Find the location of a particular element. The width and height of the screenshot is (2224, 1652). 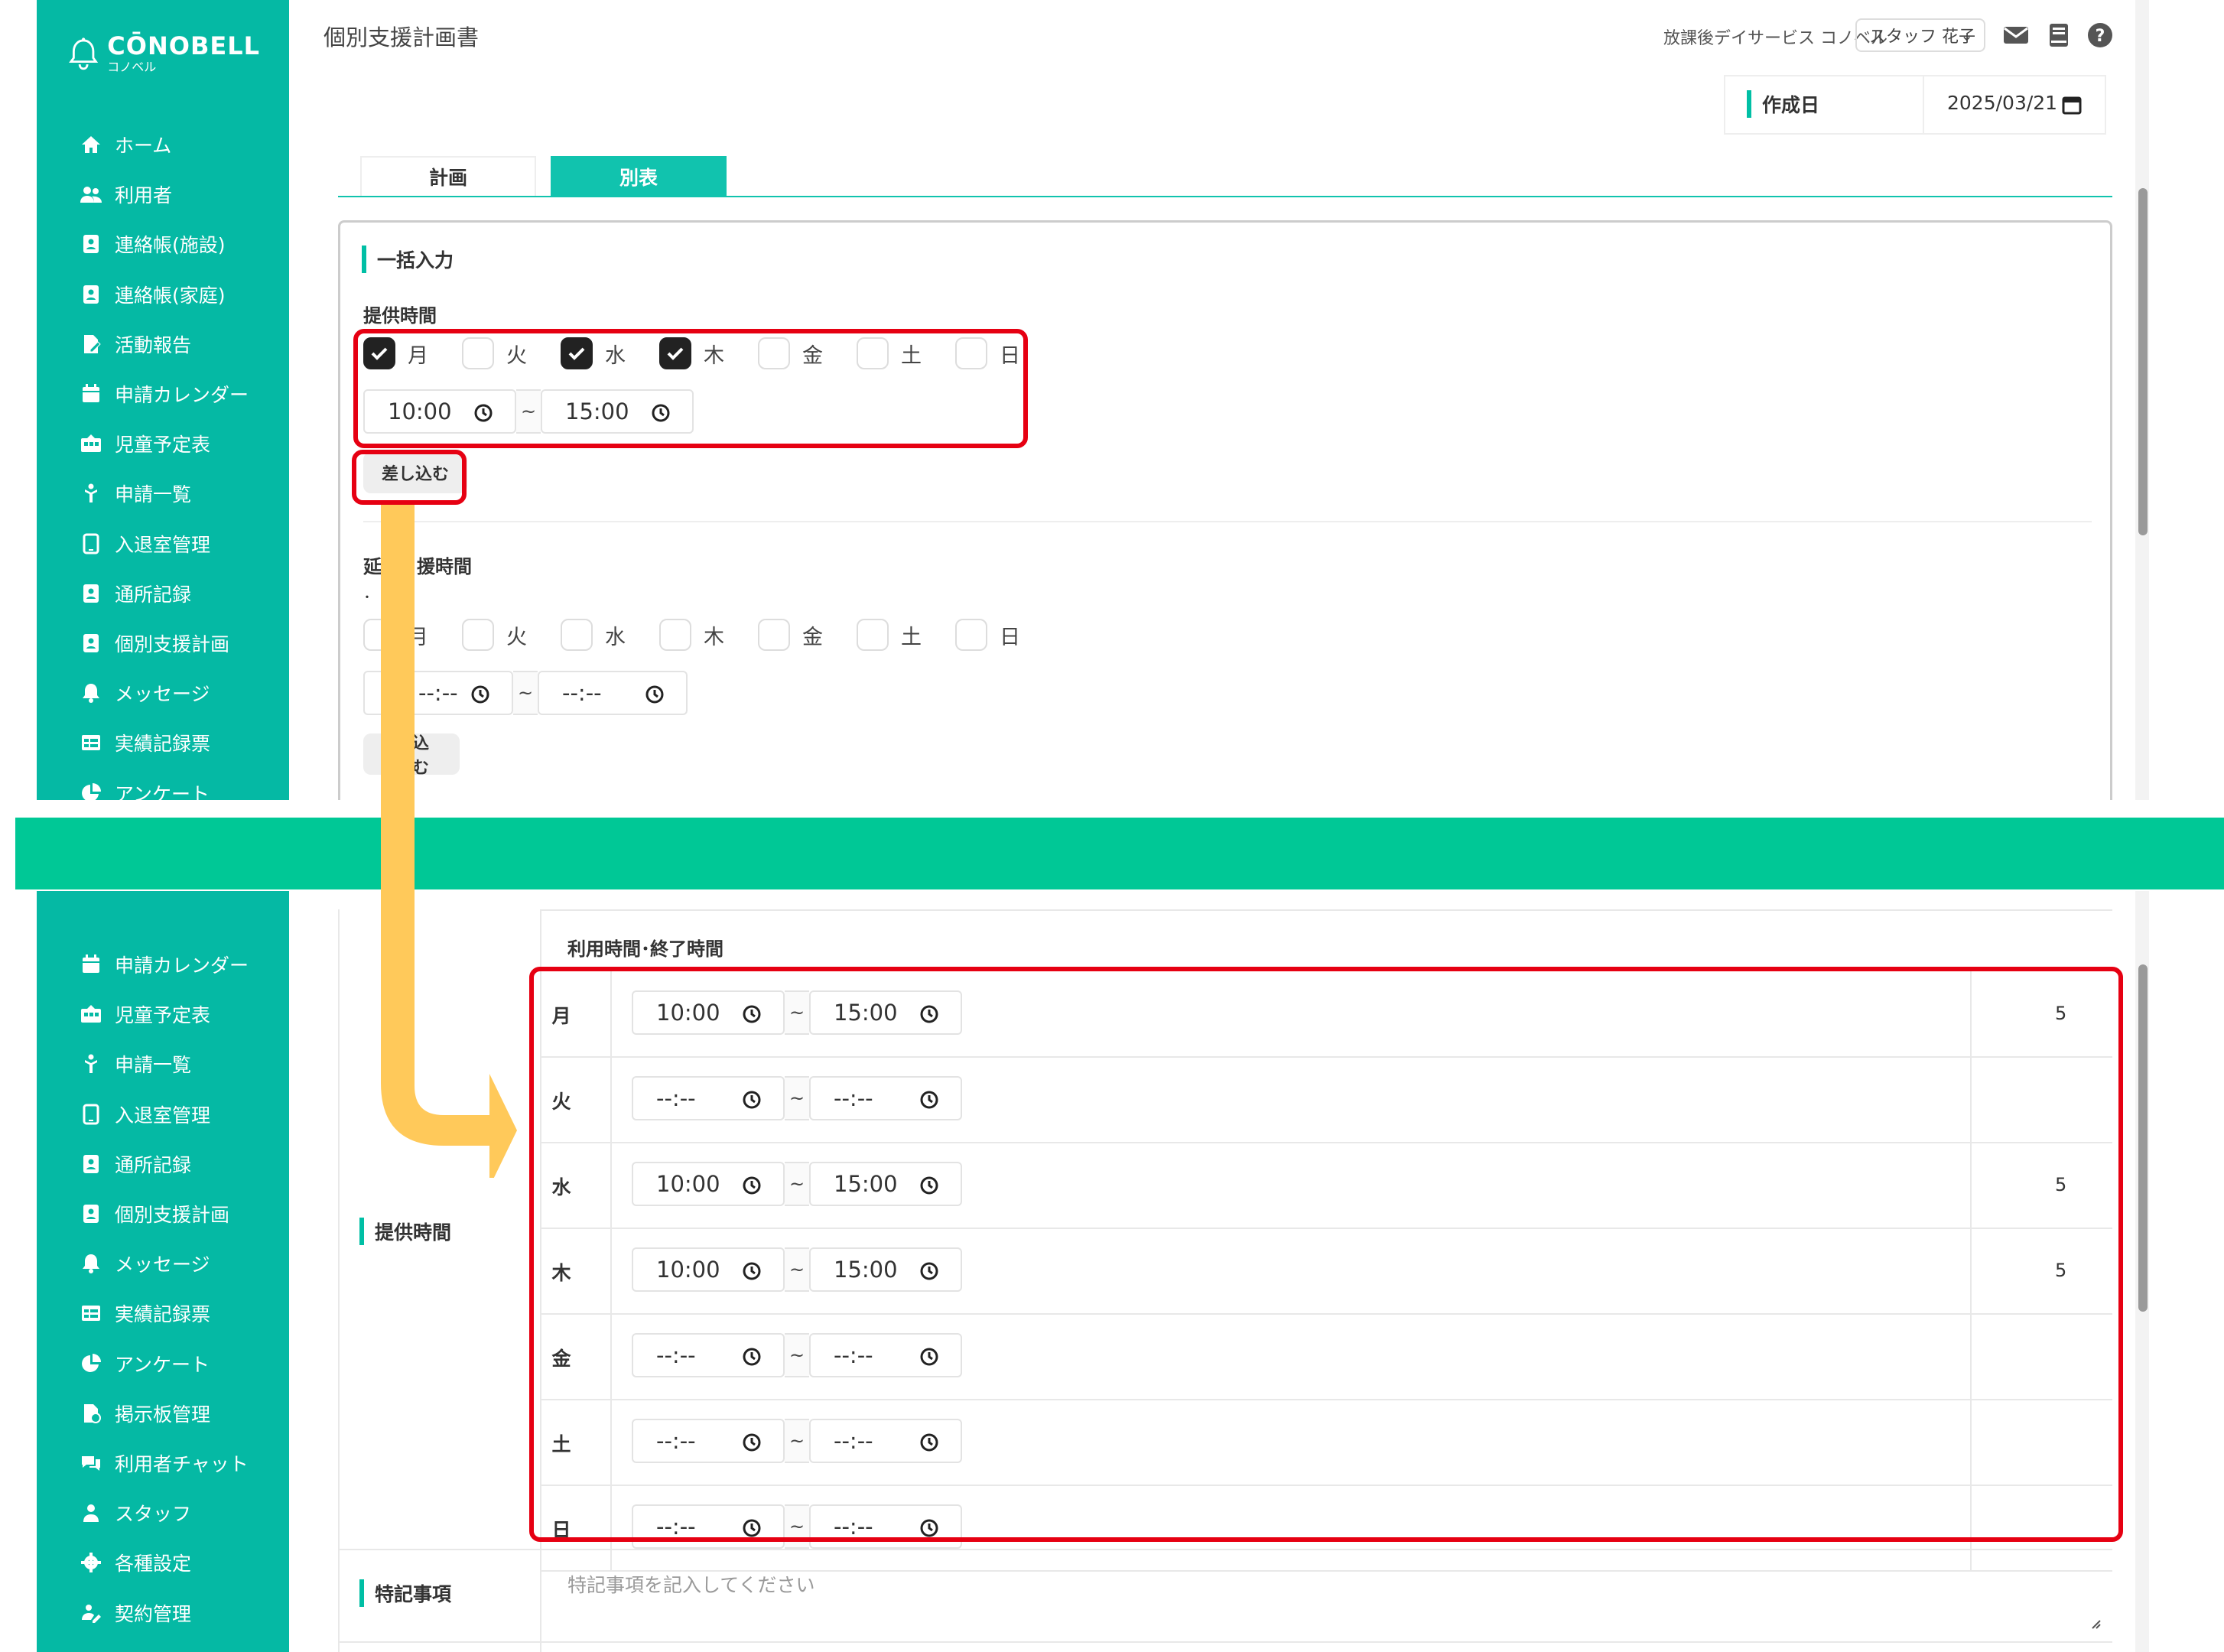

day-label: 水 is located at coordinates (616, 637).